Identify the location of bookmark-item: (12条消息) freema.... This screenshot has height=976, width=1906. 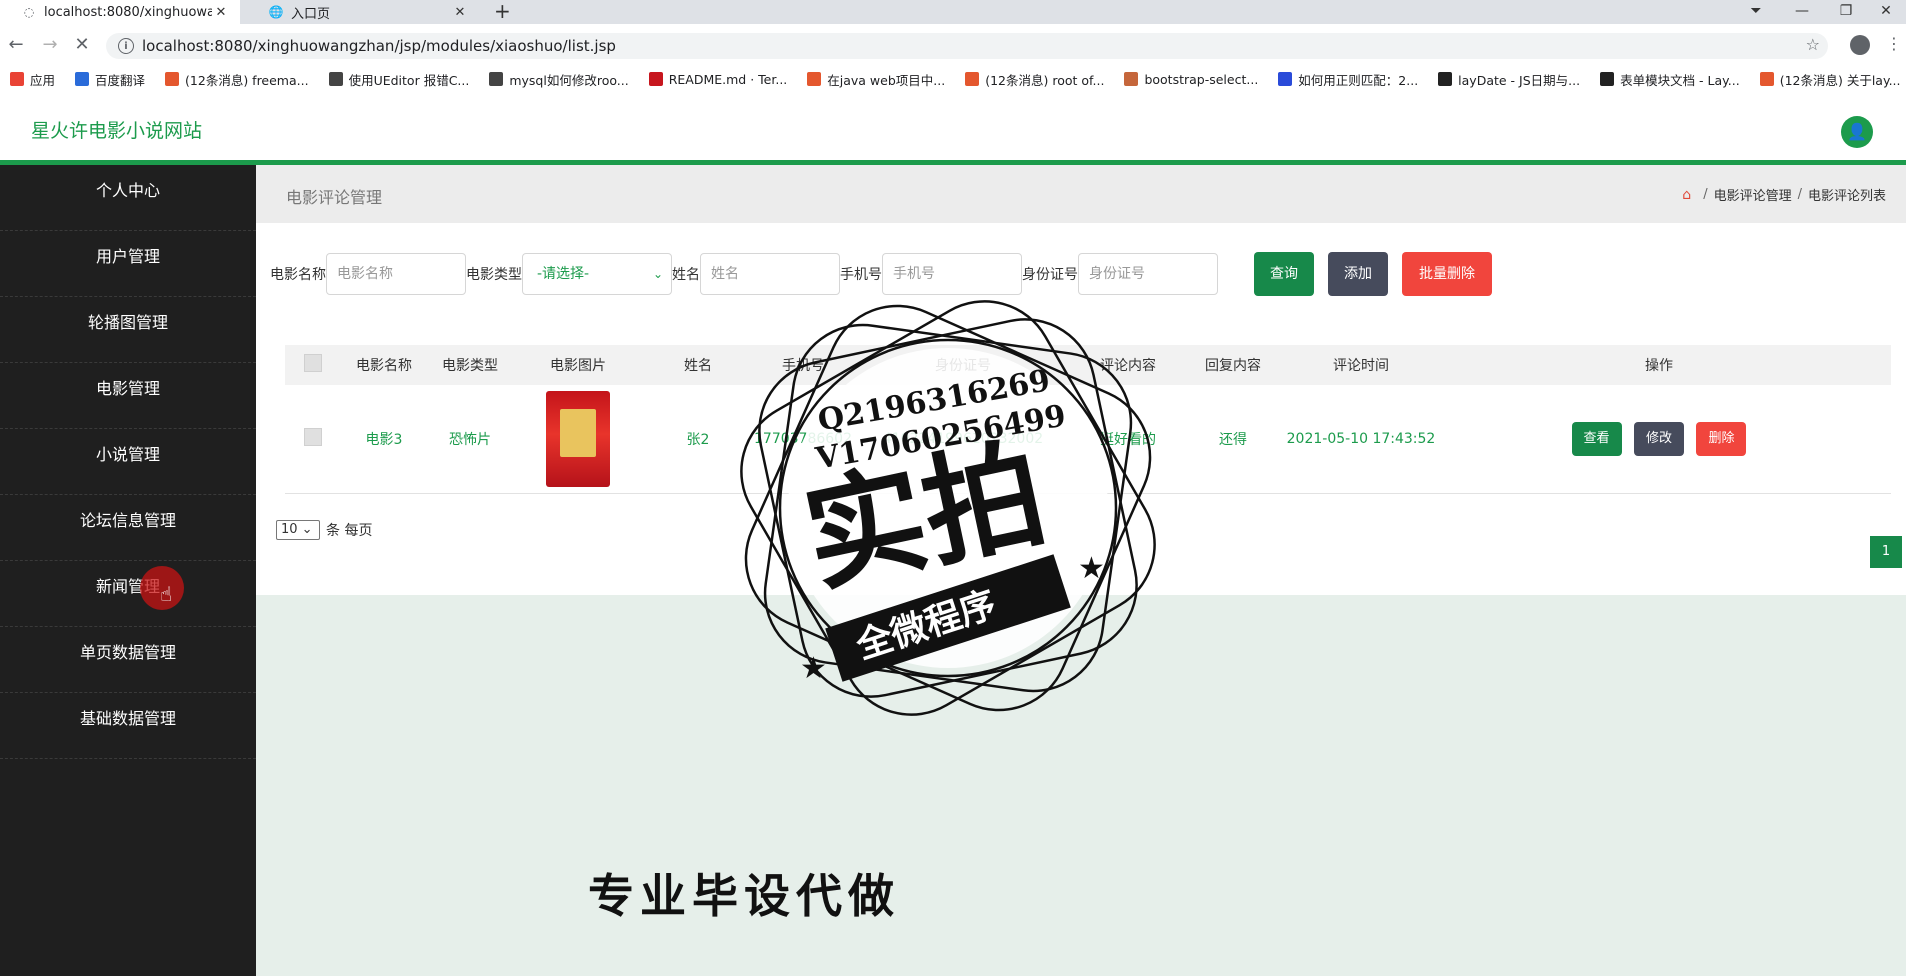
(237, 79).